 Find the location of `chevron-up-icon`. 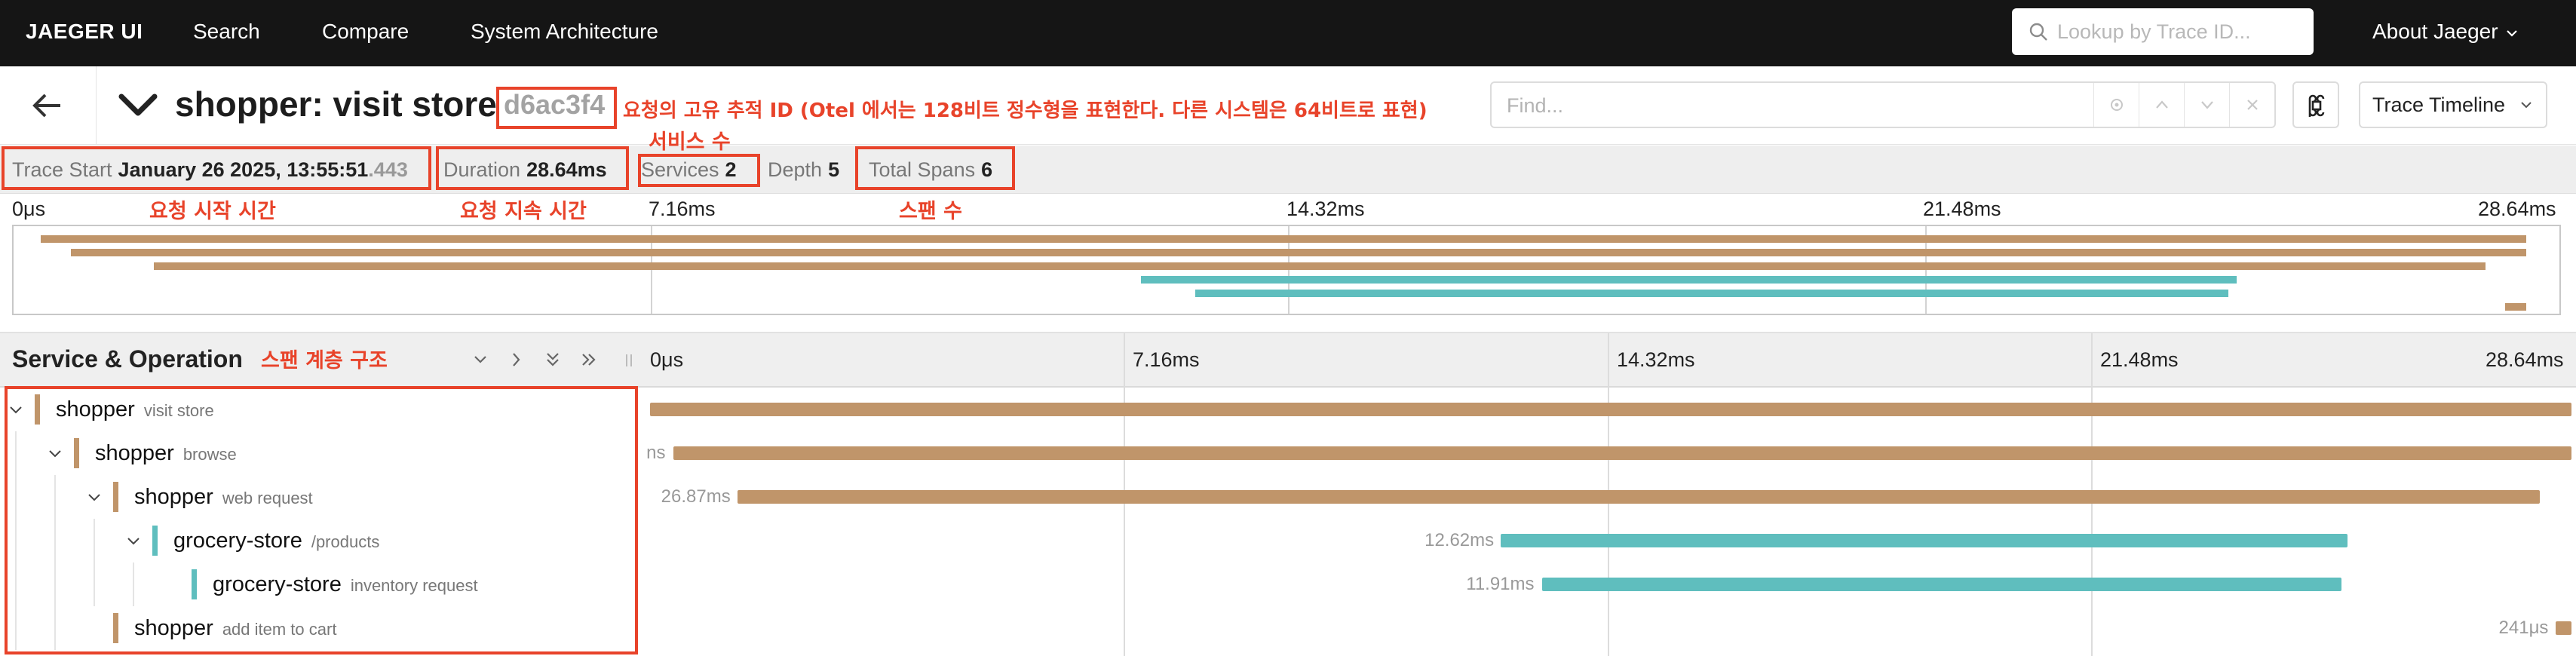

chevron-up-icon is located at coordinates (2162, 104).